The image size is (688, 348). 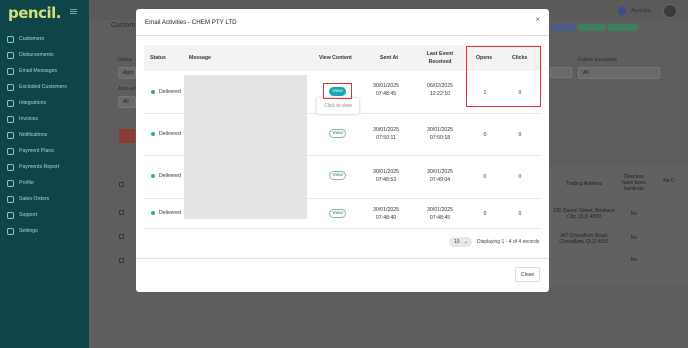 What do you see at coordinates (457, 242) in the screenshot?
I see `page-size-value: 10` at bounding box center [457, 242].